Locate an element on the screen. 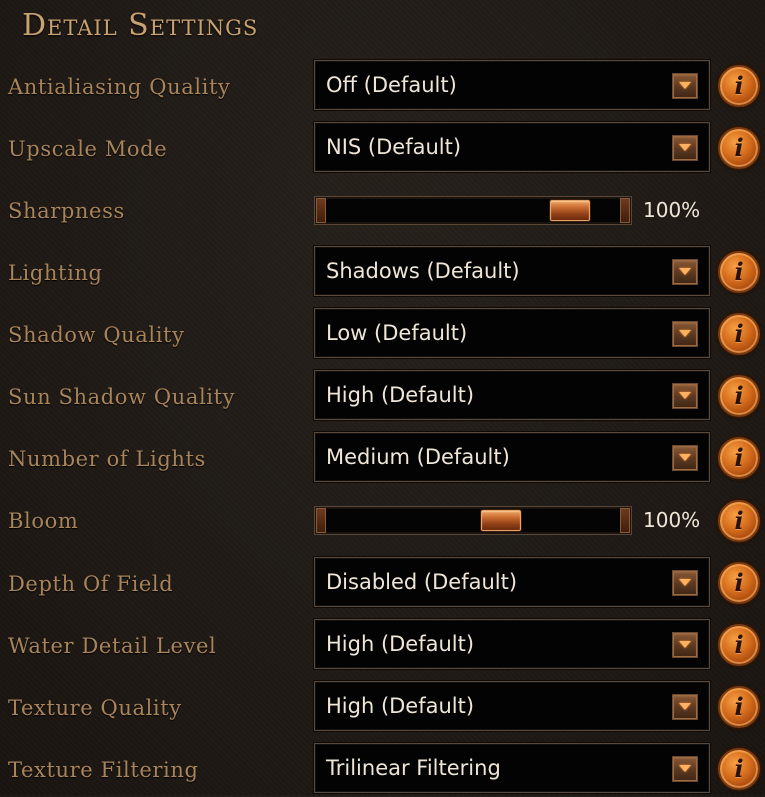  setting-label: Lighting is located at coordinates (55, 273).